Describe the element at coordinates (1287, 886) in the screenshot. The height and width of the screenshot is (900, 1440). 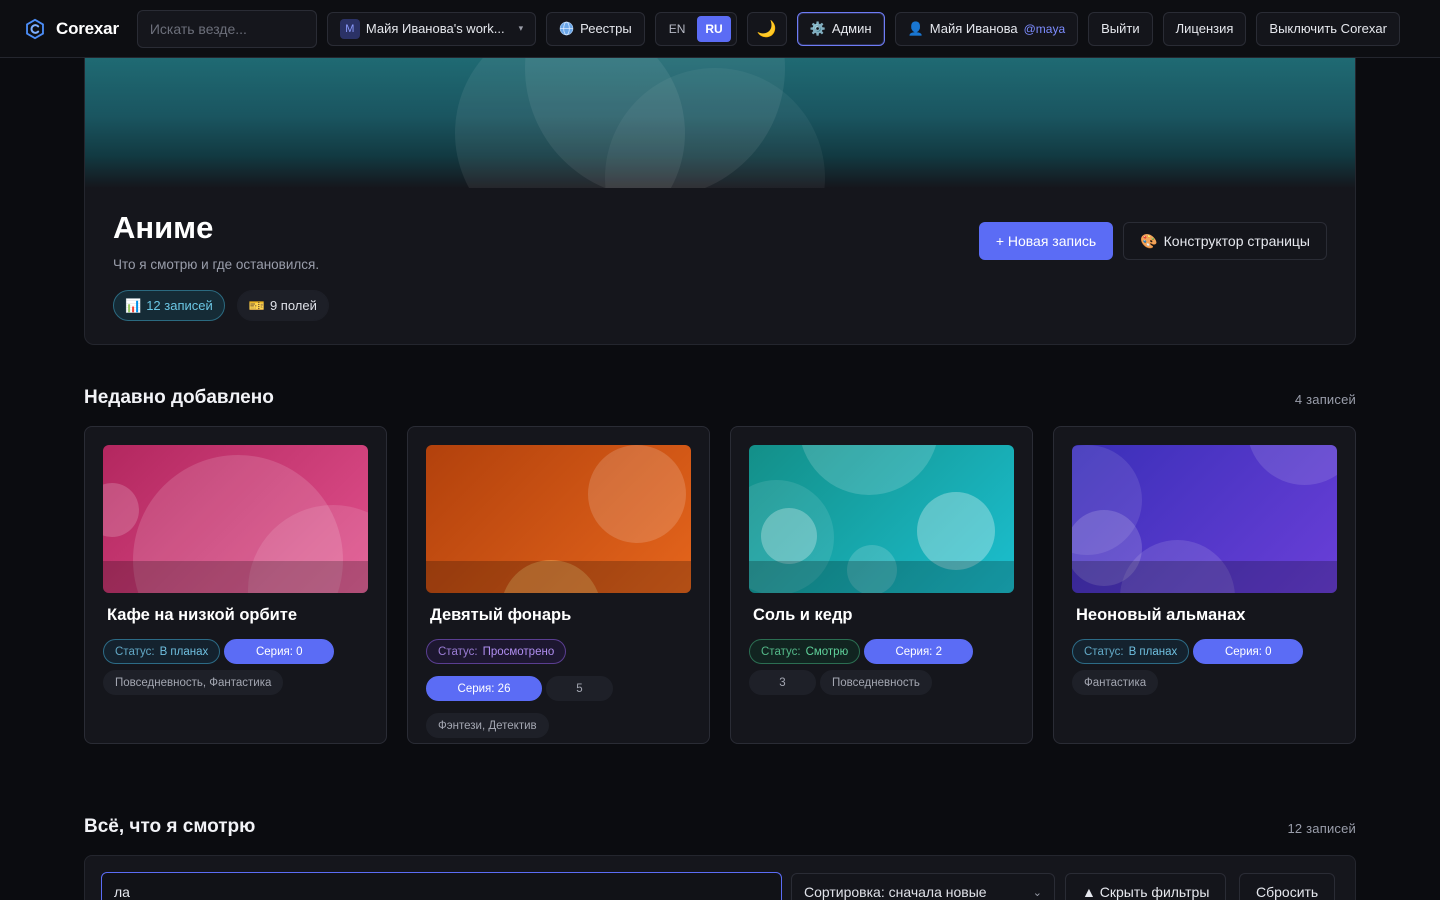
I see `reset-filters-button: Сбросить` at that location.